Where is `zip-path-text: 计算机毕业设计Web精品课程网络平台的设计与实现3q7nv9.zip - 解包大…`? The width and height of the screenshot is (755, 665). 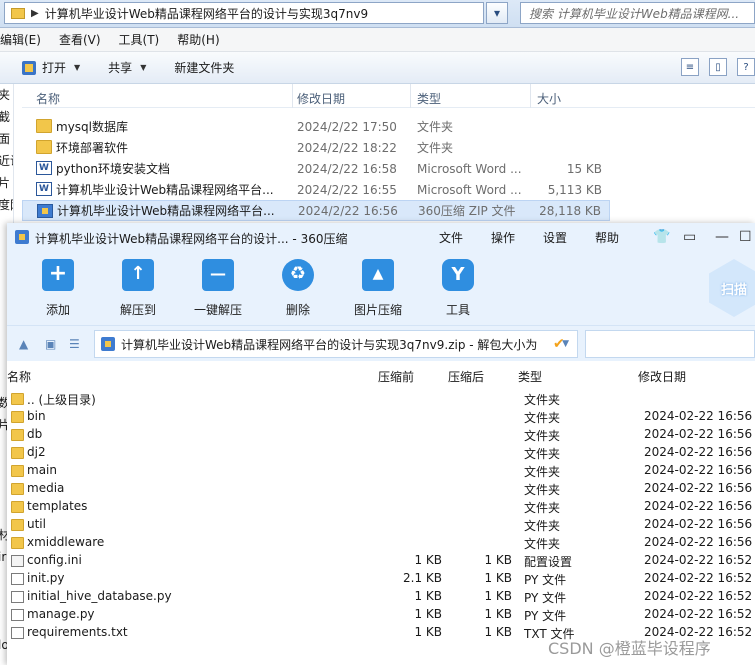 zip-path-text: 计算机毕业设计Web精品课程网络平台的设计与实现3q7nv9.zip - 解包大… is located at coordinates (329, 344).